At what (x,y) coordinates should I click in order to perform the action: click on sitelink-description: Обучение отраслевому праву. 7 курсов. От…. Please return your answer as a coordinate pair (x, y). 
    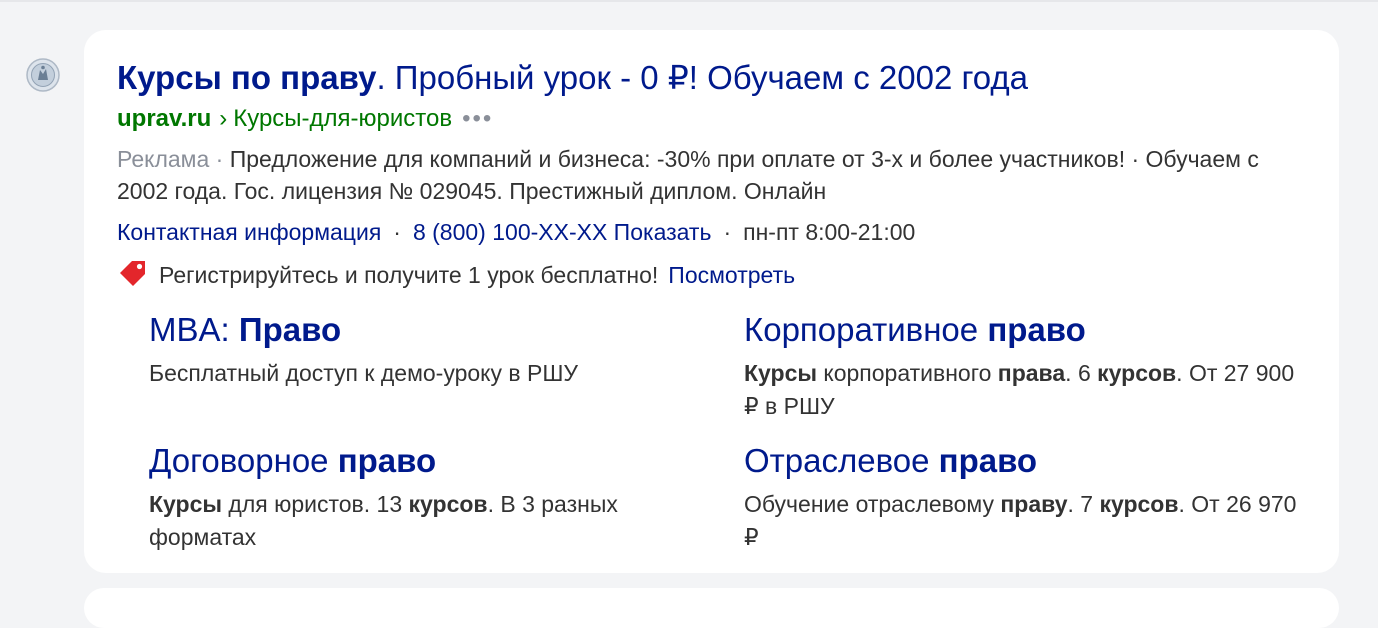
    Looking at the image, I should click on (1024, 521).